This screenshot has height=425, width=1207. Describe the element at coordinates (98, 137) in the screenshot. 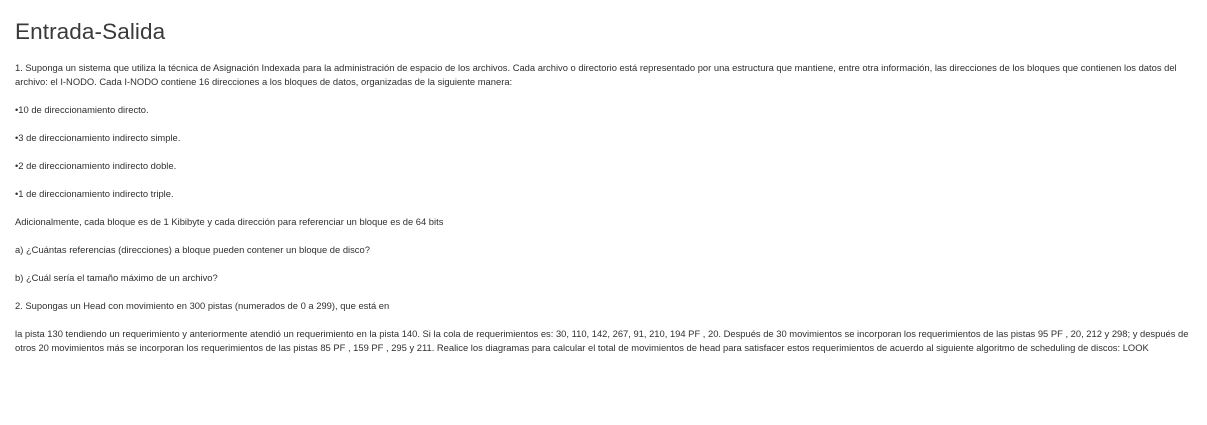

I see `bullet-indirect-simple: •3 de direccionamiento indirecto simple.` at that location.